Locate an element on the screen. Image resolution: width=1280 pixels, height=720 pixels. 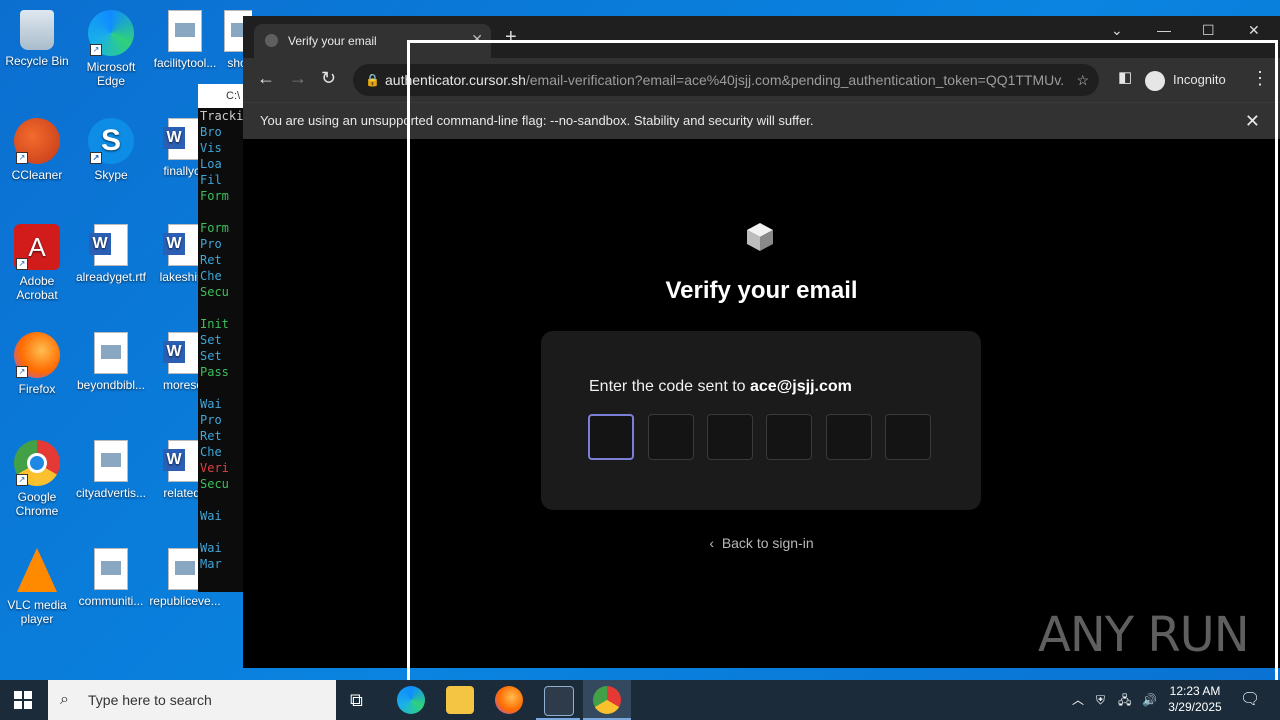
ccleaner-icon: ↗ is located at coordinates (37, 141).